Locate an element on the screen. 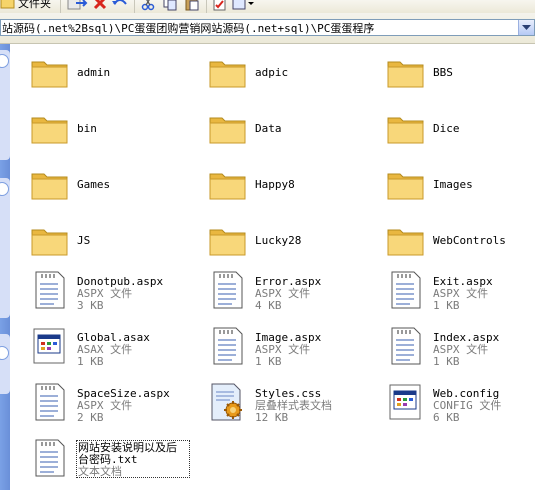  folder-name: Lucky28 is located at coordinates (278, 240).